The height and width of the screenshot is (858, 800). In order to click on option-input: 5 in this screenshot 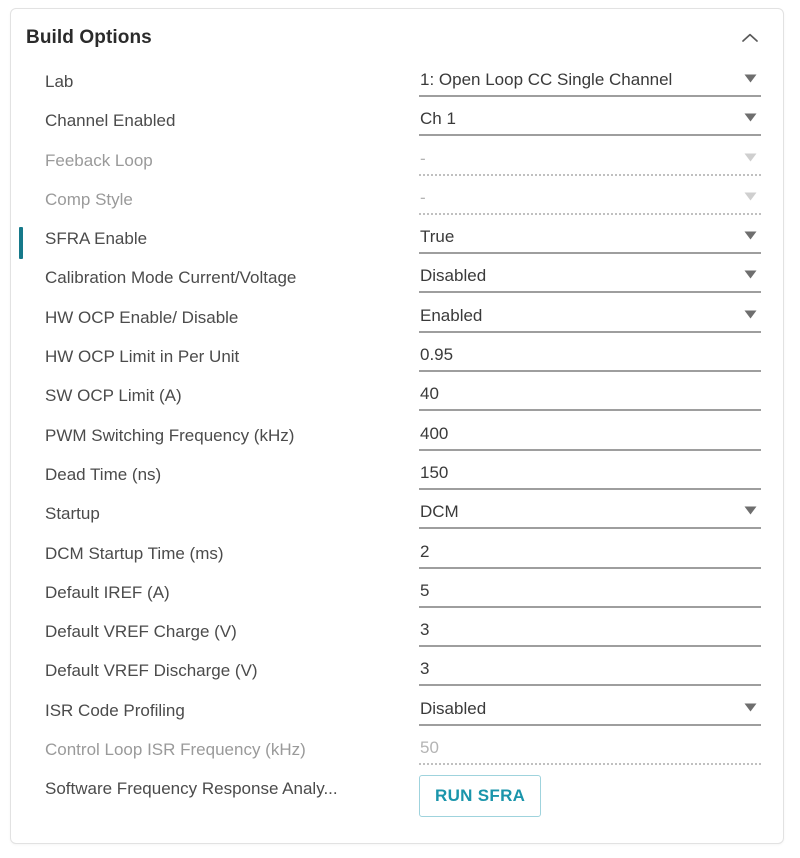, I will do `click(591, 593)`.